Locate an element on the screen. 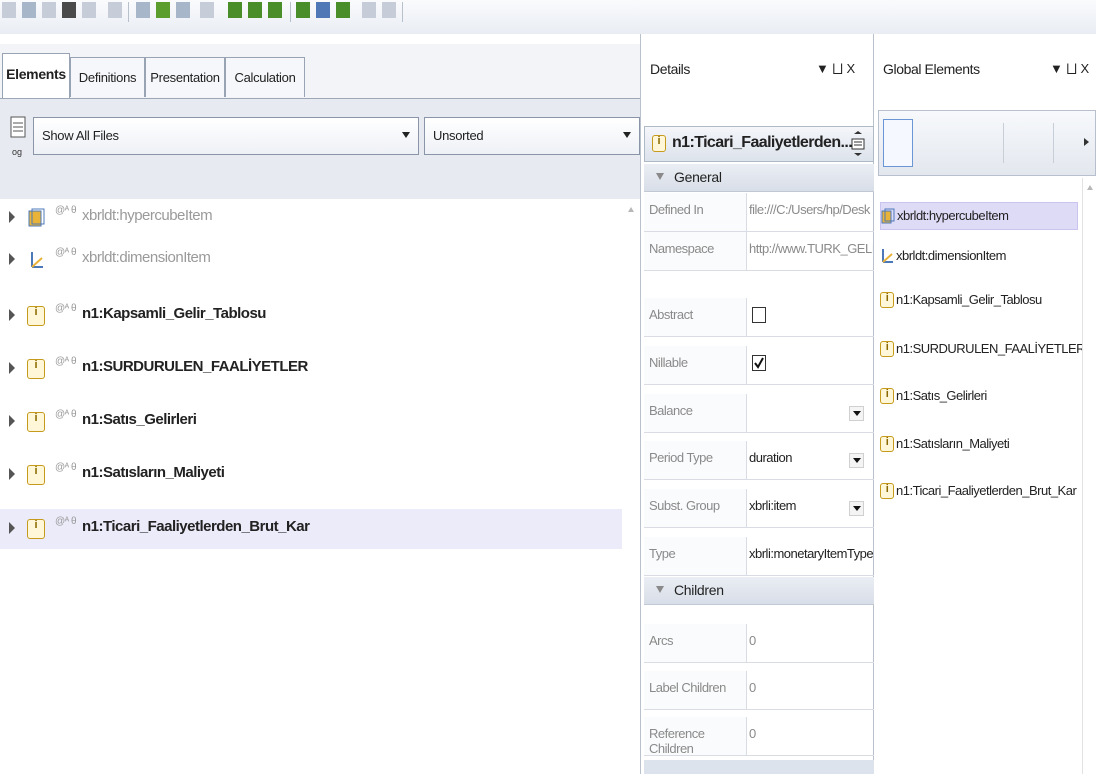 This screenshot has width=1096, height=774. global-elements-title: Global Elements is located at coordinates (931, 69).